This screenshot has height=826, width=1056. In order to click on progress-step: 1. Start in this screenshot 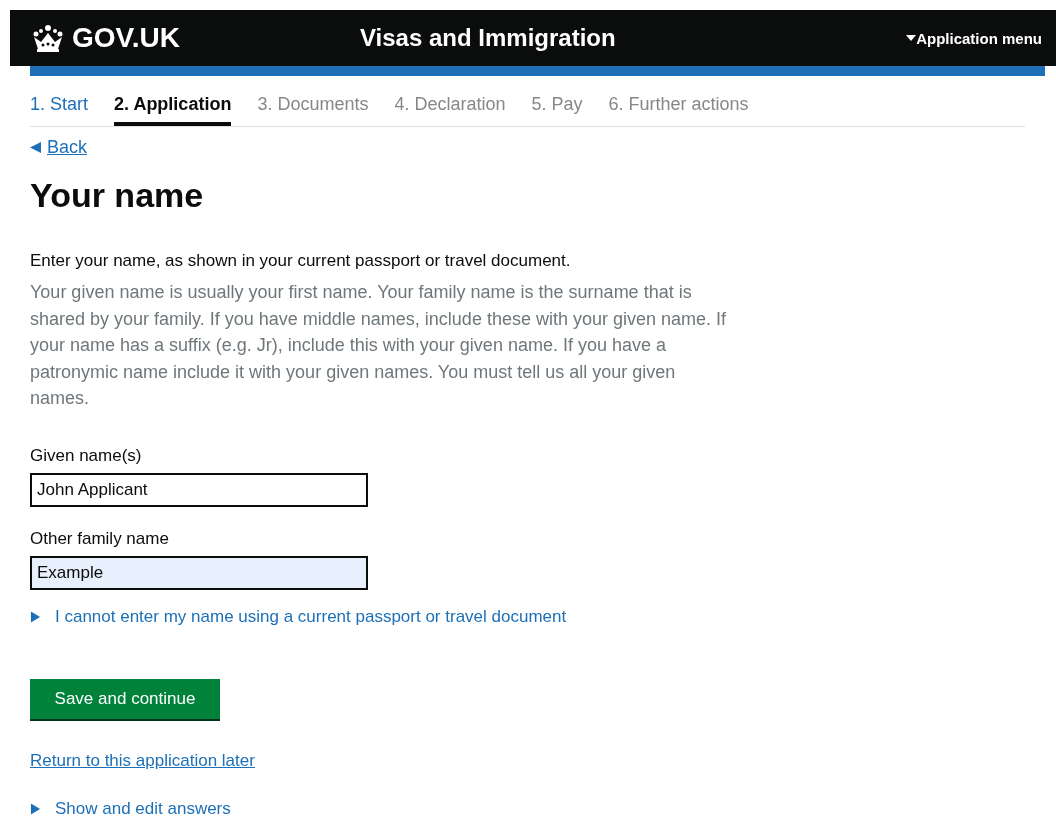, I will do `click(59, 110)`.